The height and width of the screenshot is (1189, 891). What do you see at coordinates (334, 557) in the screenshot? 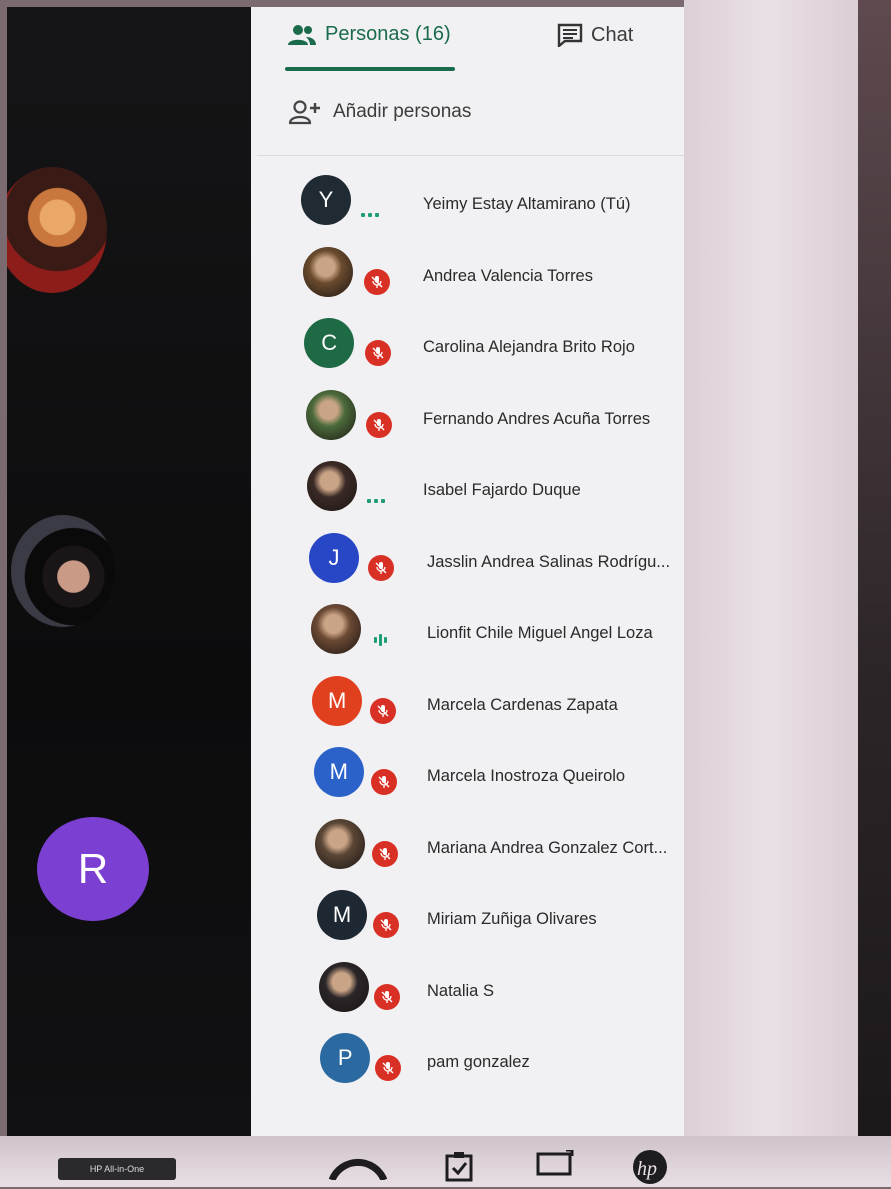
I see `participant-avatar: J` at bounding box center [334, 557].